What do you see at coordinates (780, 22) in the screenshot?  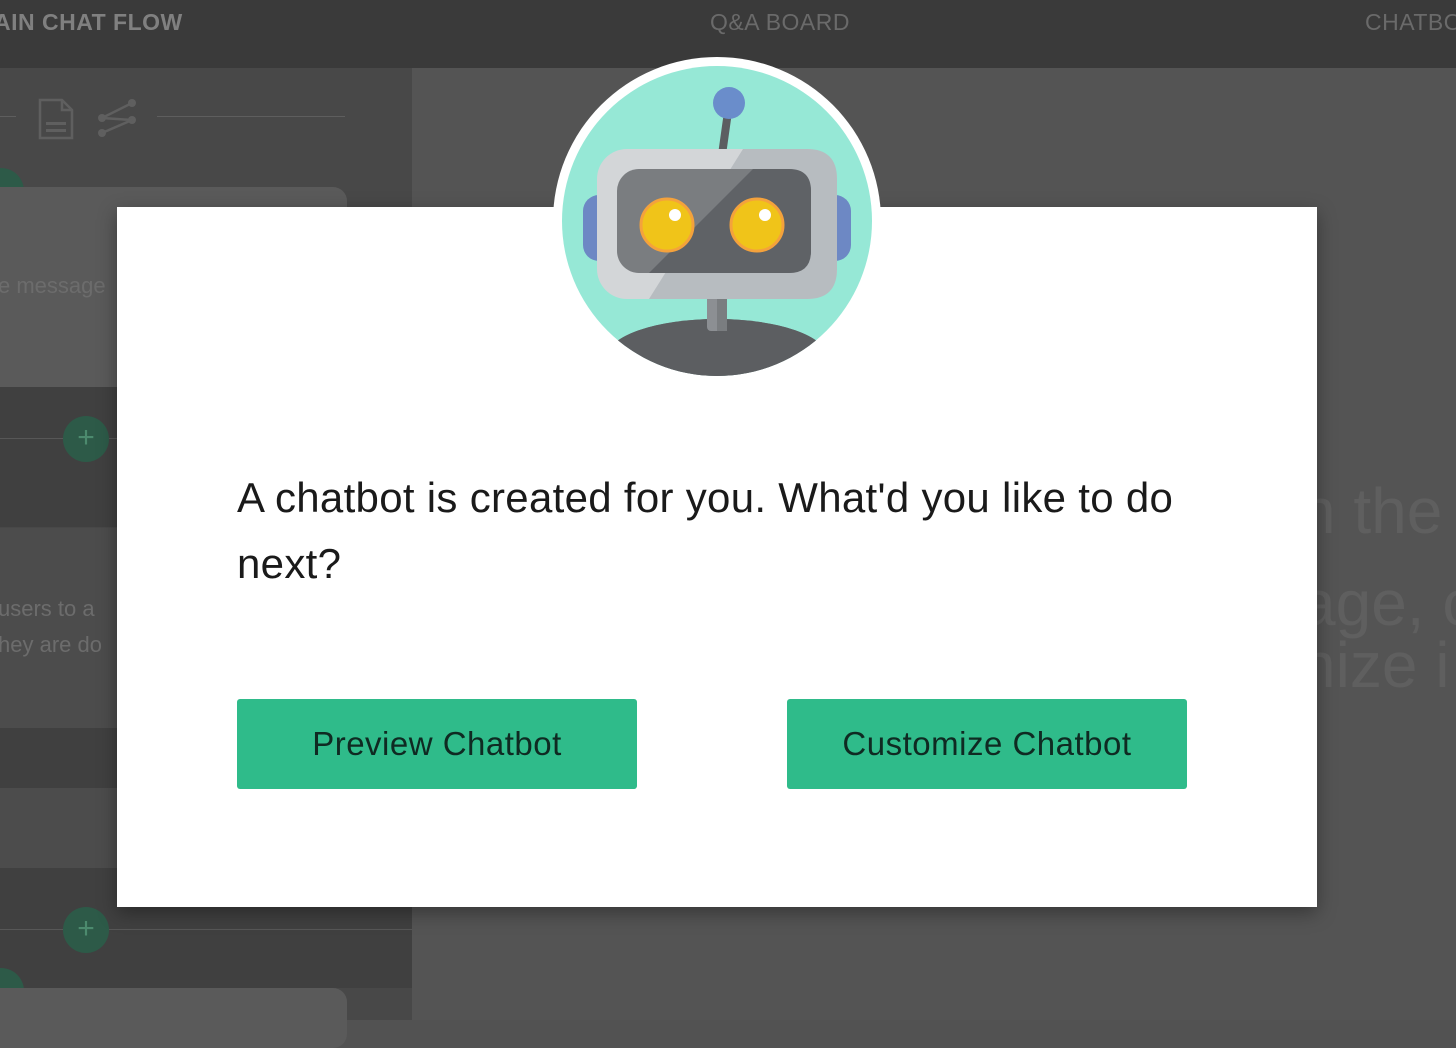 I see `tab-qa-board: Q&A BOARD` at bounding box center [780, 22].